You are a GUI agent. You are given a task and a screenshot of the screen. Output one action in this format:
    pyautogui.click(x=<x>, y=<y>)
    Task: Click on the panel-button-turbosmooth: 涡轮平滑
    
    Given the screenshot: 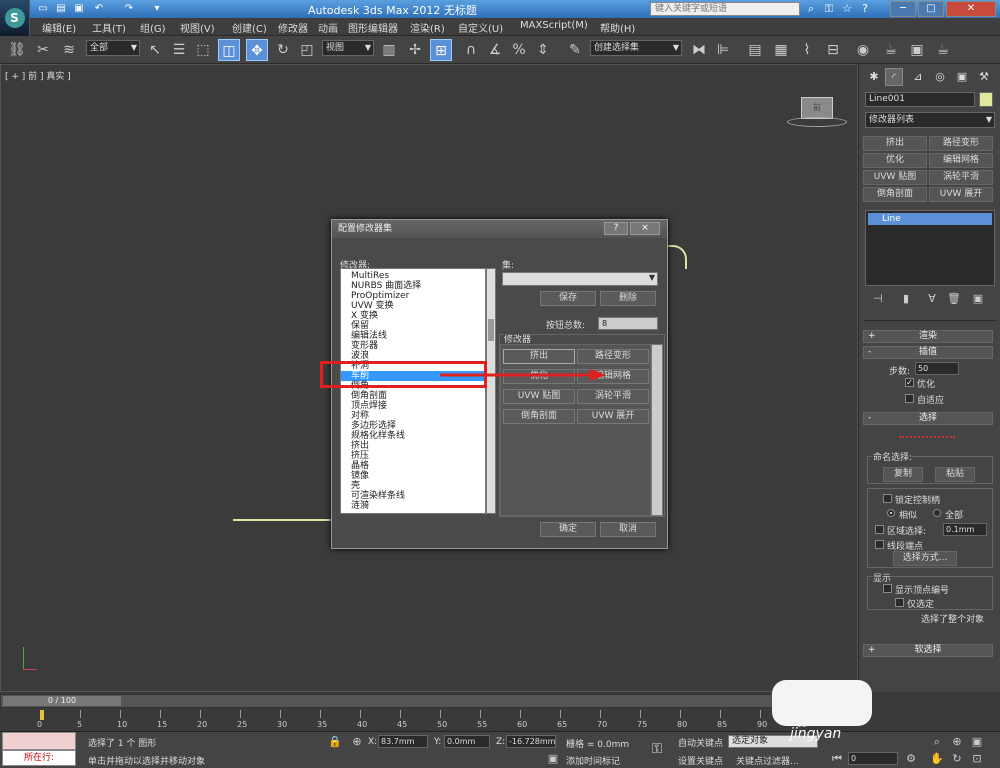 What is the action you would take?
    pyautogui.click(x=613, y=396)
    